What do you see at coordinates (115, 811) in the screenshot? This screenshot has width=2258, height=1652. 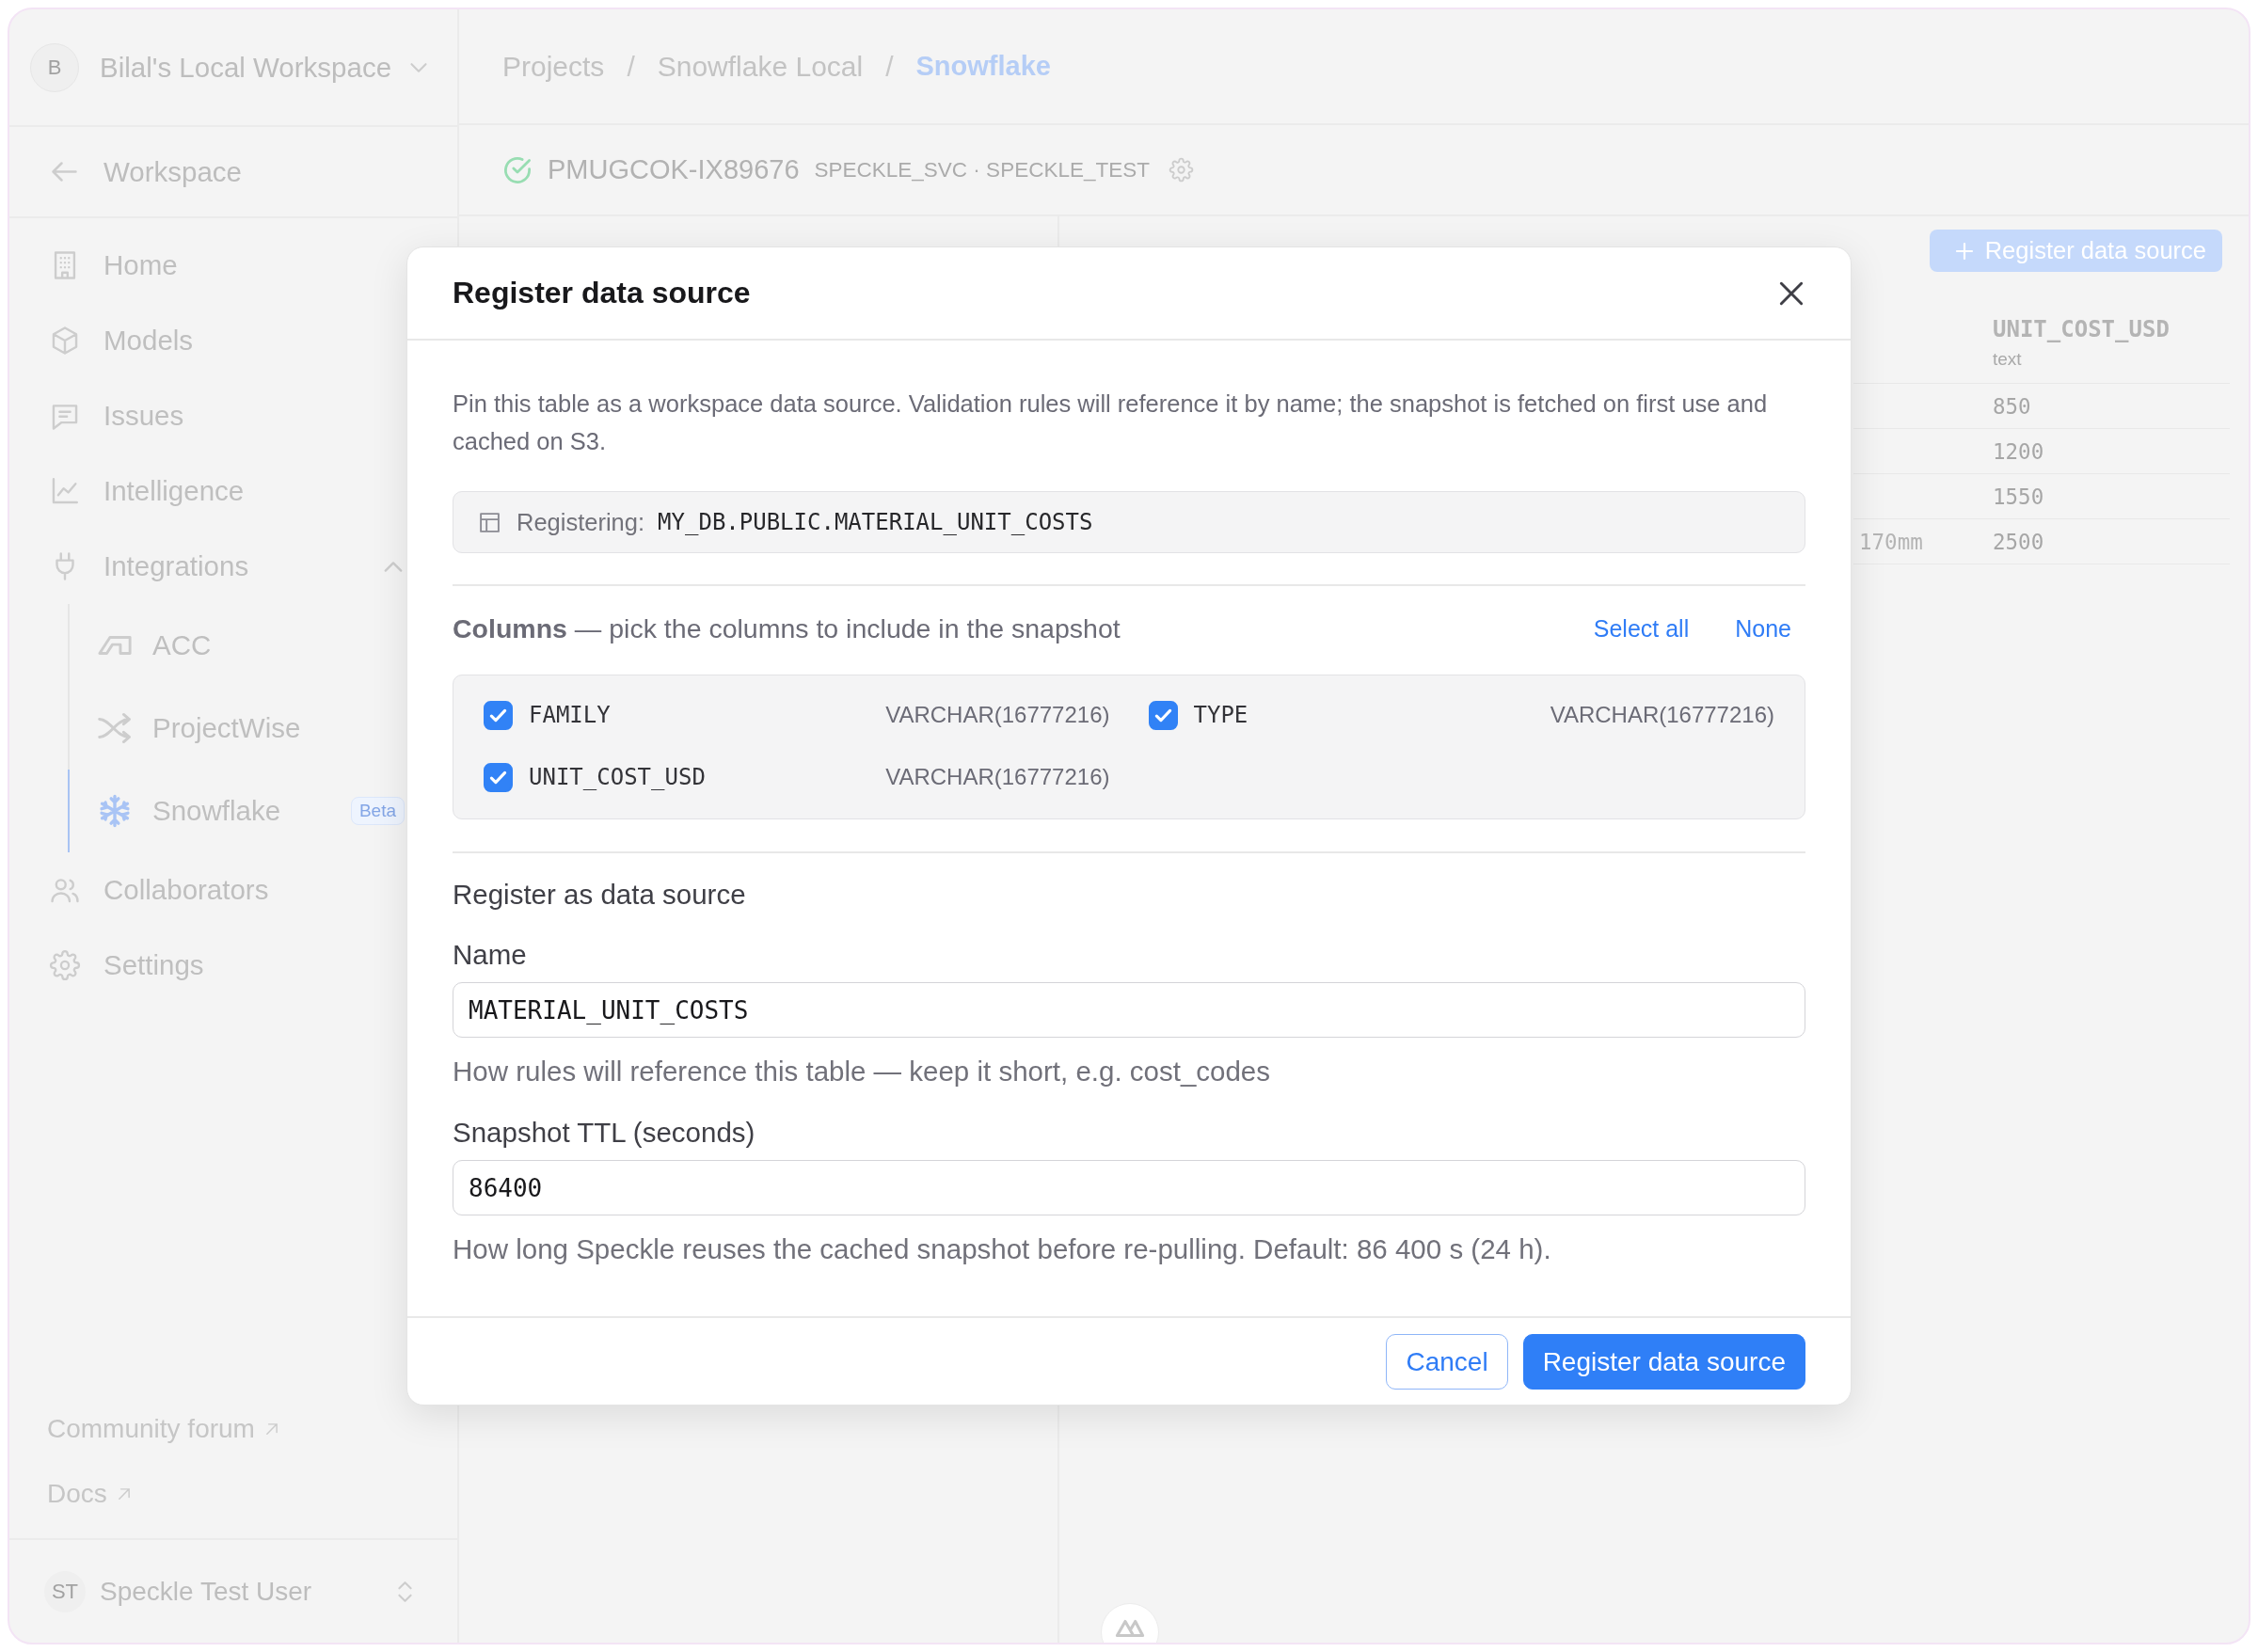 I see `snowflake-icon` at bounding box center [115, 811].